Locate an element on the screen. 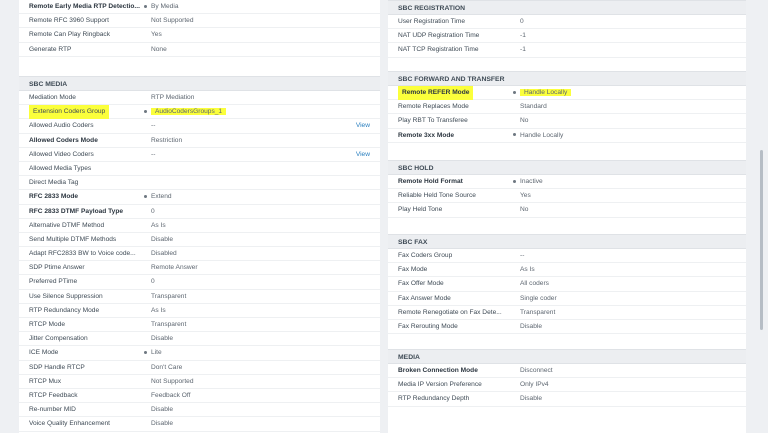  setting-value: Inactive is located at coordinates (528, 182).